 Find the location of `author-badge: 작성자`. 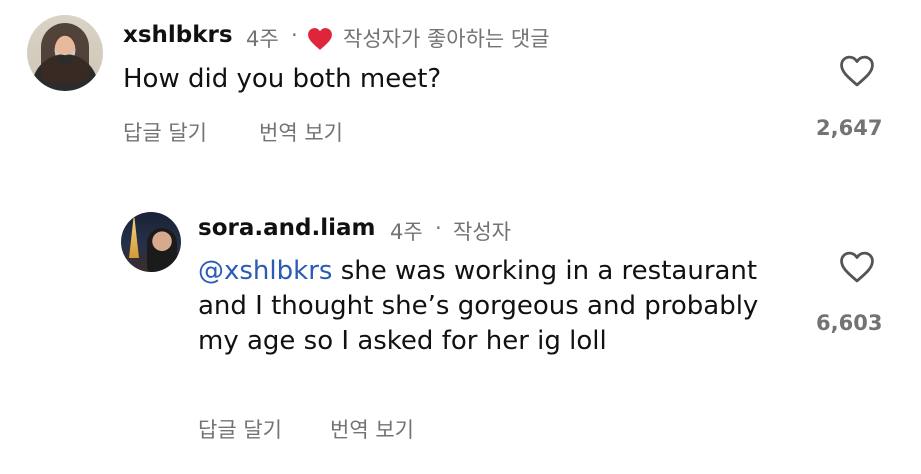

author-badge: 작성자 is located at coordinates (482, 232).